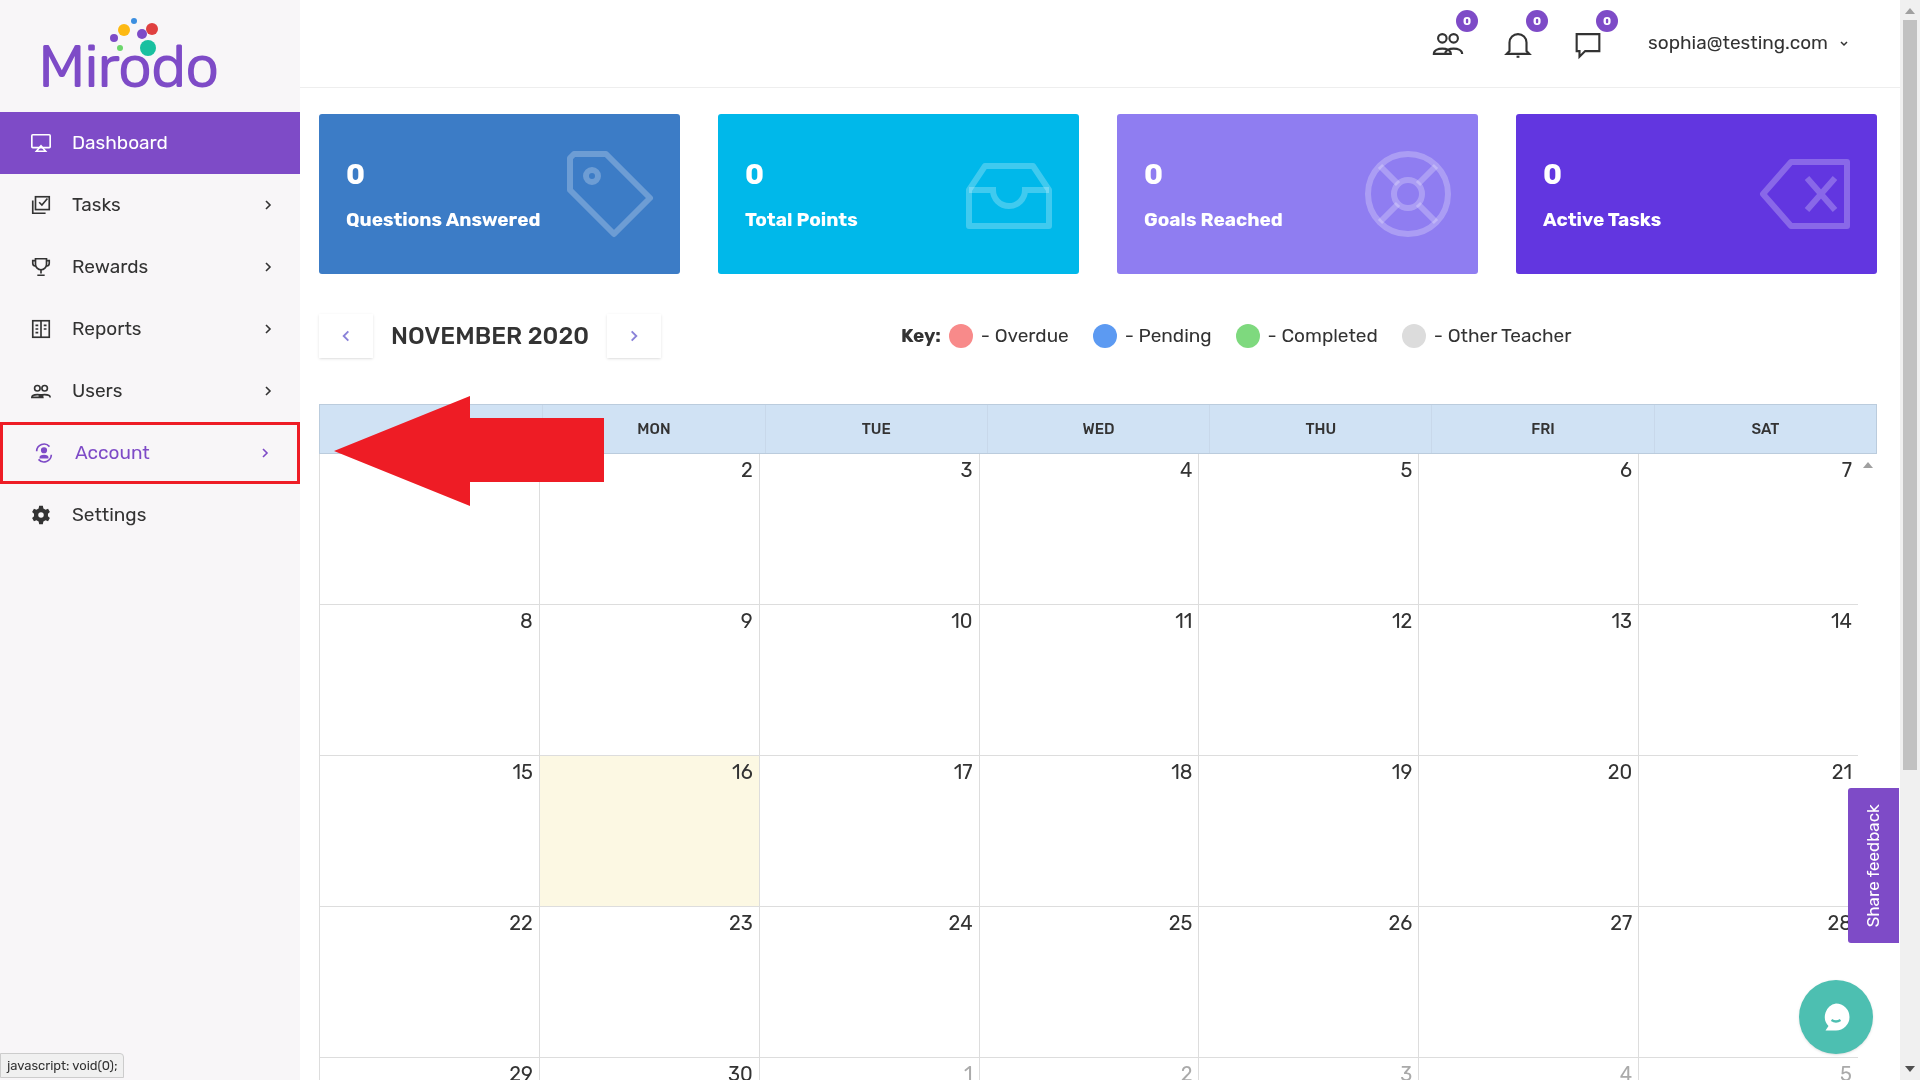  I want to click on weekday-header: TUE, so click(875, 429).